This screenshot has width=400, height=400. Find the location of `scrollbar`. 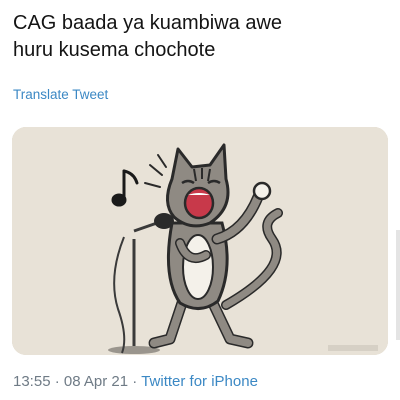

scrollbar is located at coordinates (398, 285).